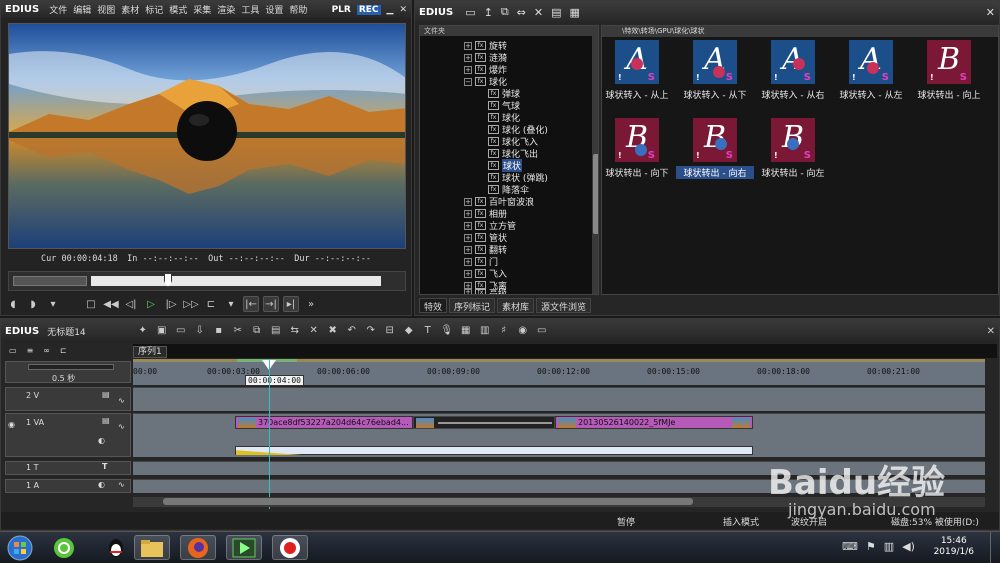 The height and width of the screenshot is (563, 1000). What do you see at coordinates (389, 331) in the screenshot?
I see `group-icon: ⊟` at bounding box center [389, 331].